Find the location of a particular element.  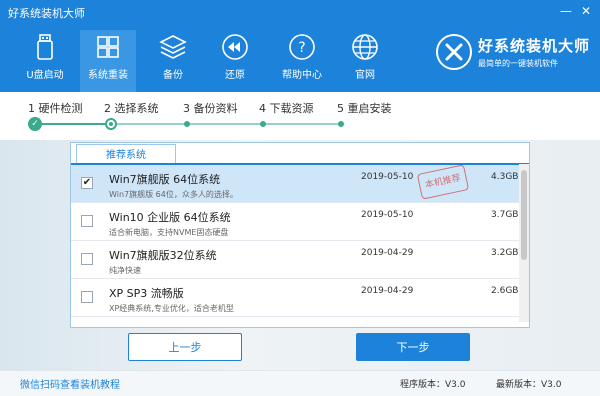

step-label-2: 2 选择系统 is located at coordinates (131, 108).